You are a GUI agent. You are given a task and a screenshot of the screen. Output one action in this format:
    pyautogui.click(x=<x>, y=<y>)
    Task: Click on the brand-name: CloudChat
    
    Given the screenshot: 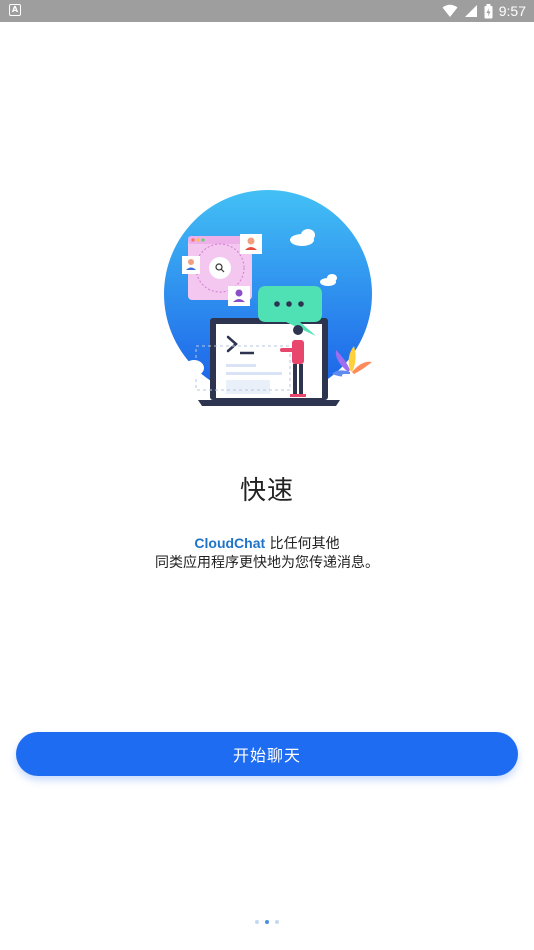 What is the action you would take?
    pyautogui.click(x=230, y=543)
    